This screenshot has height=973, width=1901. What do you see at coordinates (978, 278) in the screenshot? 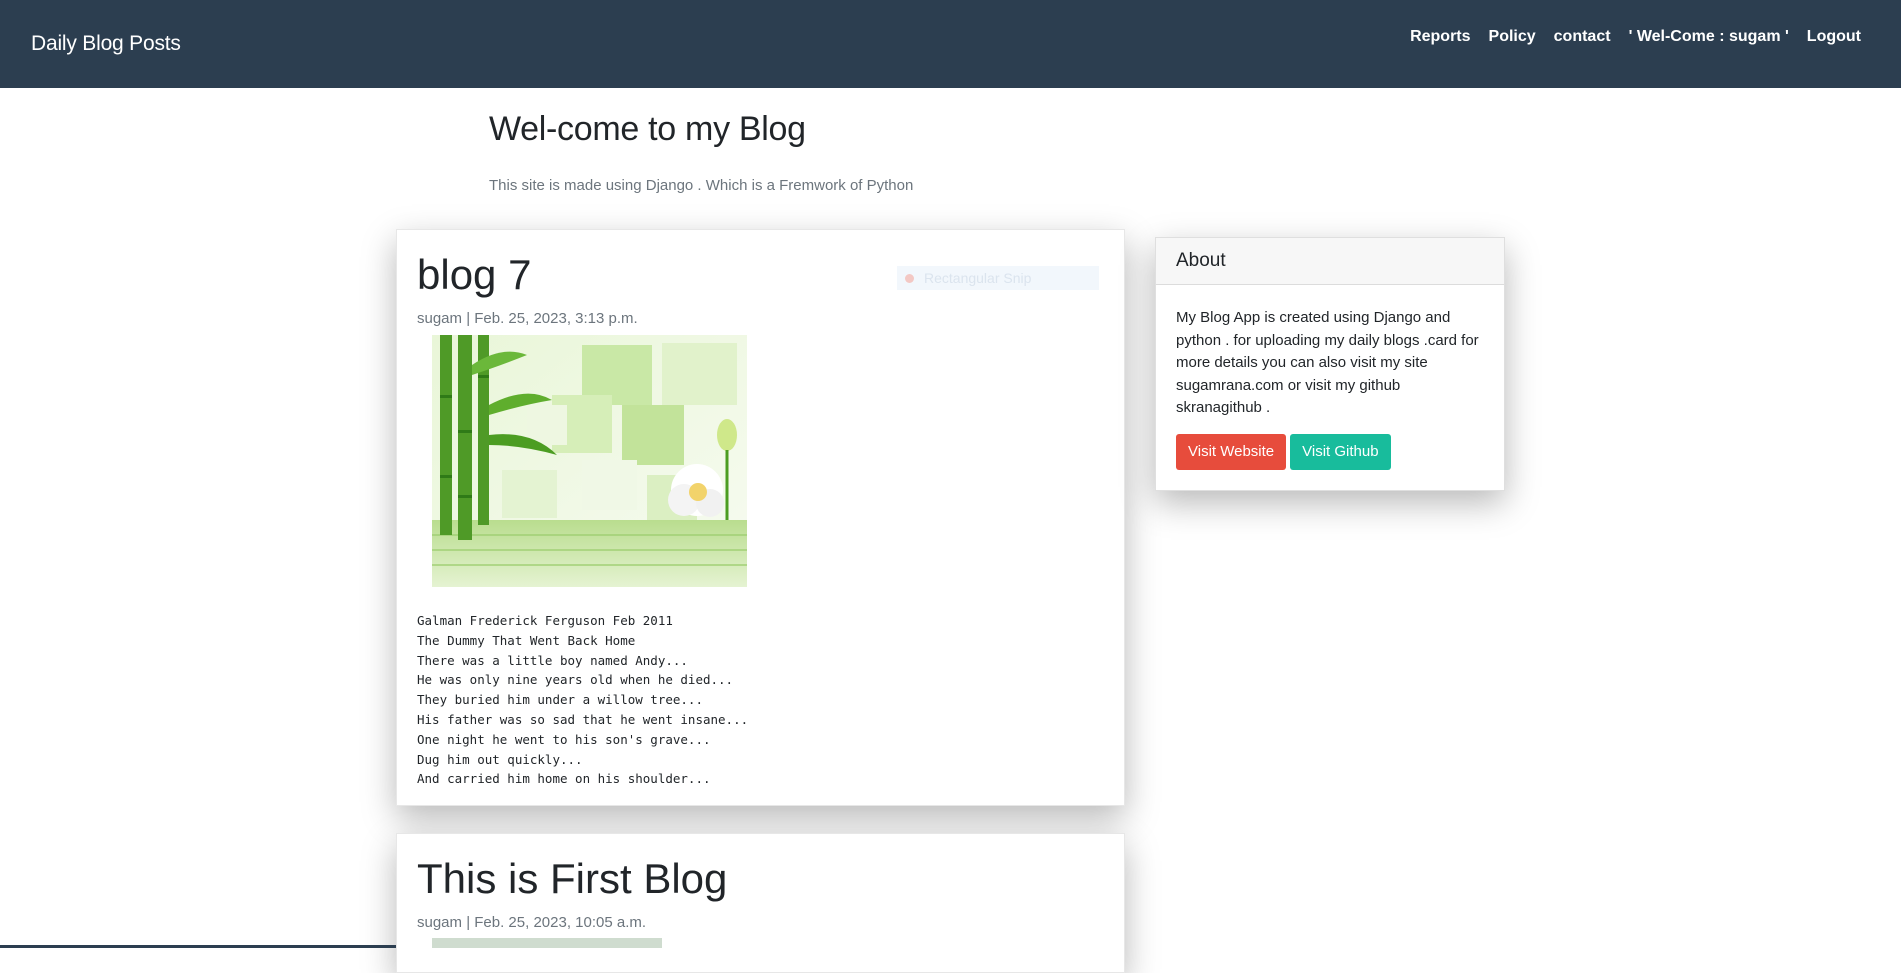
I see `snip-overlay-label: Rectangular Snip` at bounding box center [978, 278].